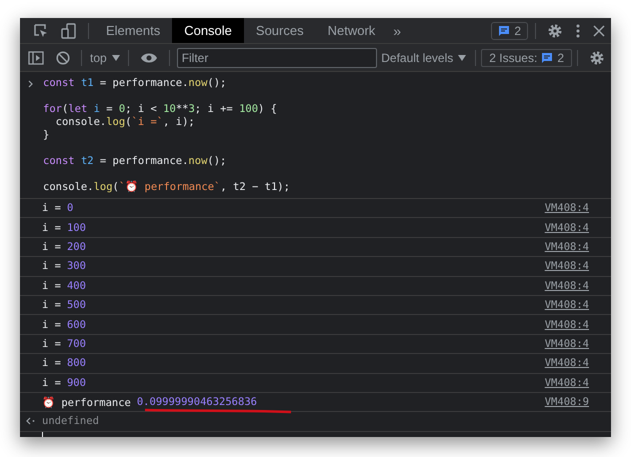 Image resolution: width=631 pixels, height=457 pixels. Describe the element at coordinates (76, 266) in the screenshot. I see `log-value: 300` at that location.